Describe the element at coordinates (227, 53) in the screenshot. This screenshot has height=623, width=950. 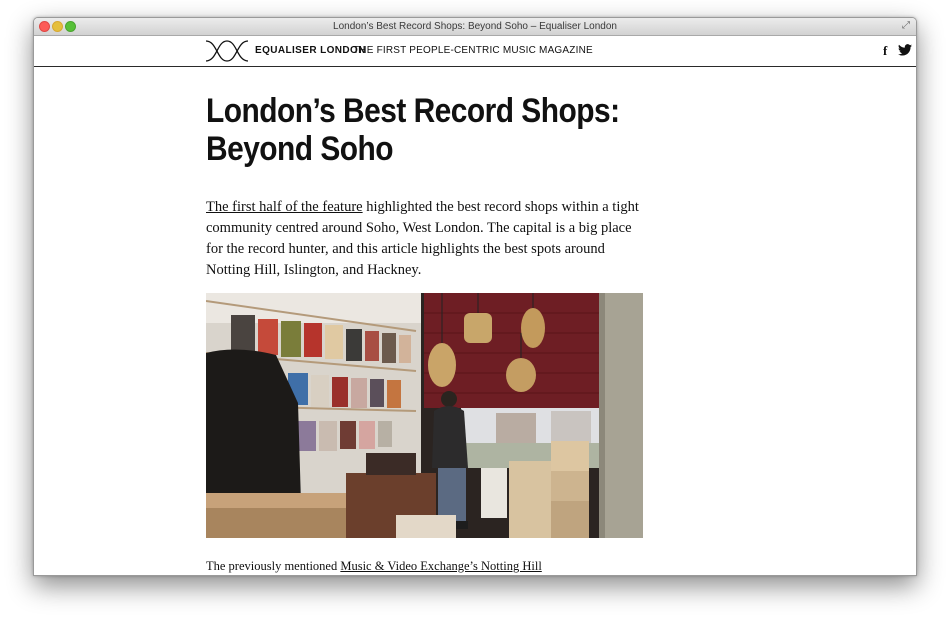
I see `equaliser-logo-icon` at that location.